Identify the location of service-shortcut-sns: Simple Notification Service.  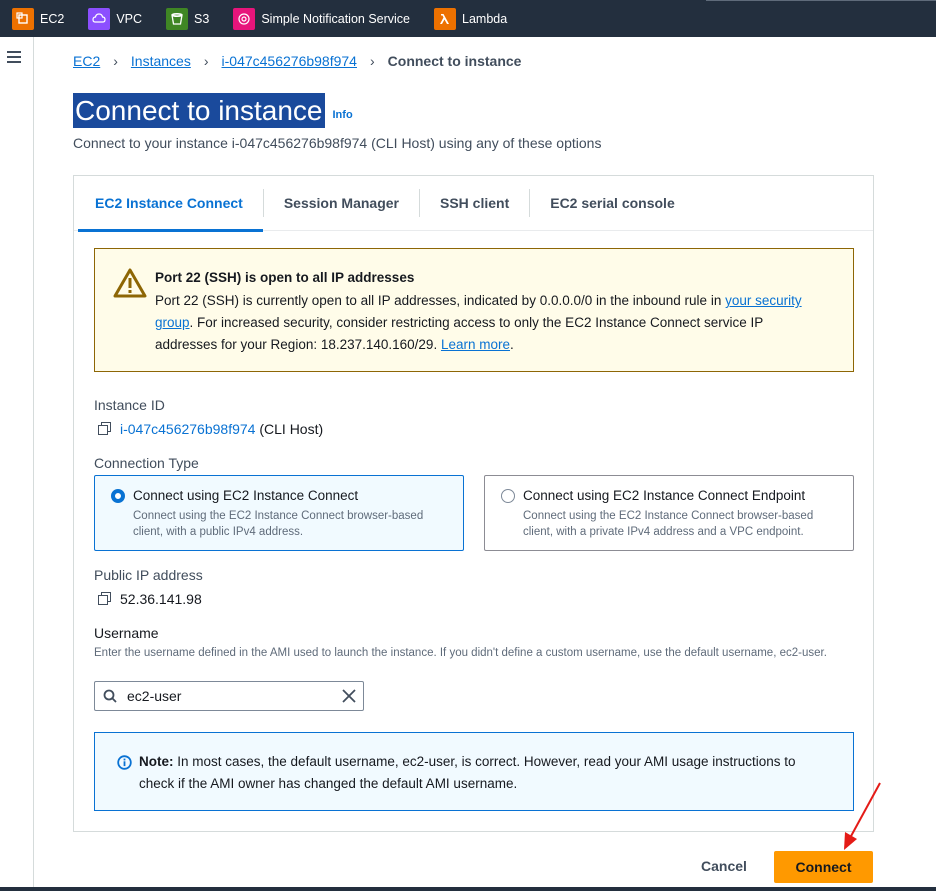
(321, 18).